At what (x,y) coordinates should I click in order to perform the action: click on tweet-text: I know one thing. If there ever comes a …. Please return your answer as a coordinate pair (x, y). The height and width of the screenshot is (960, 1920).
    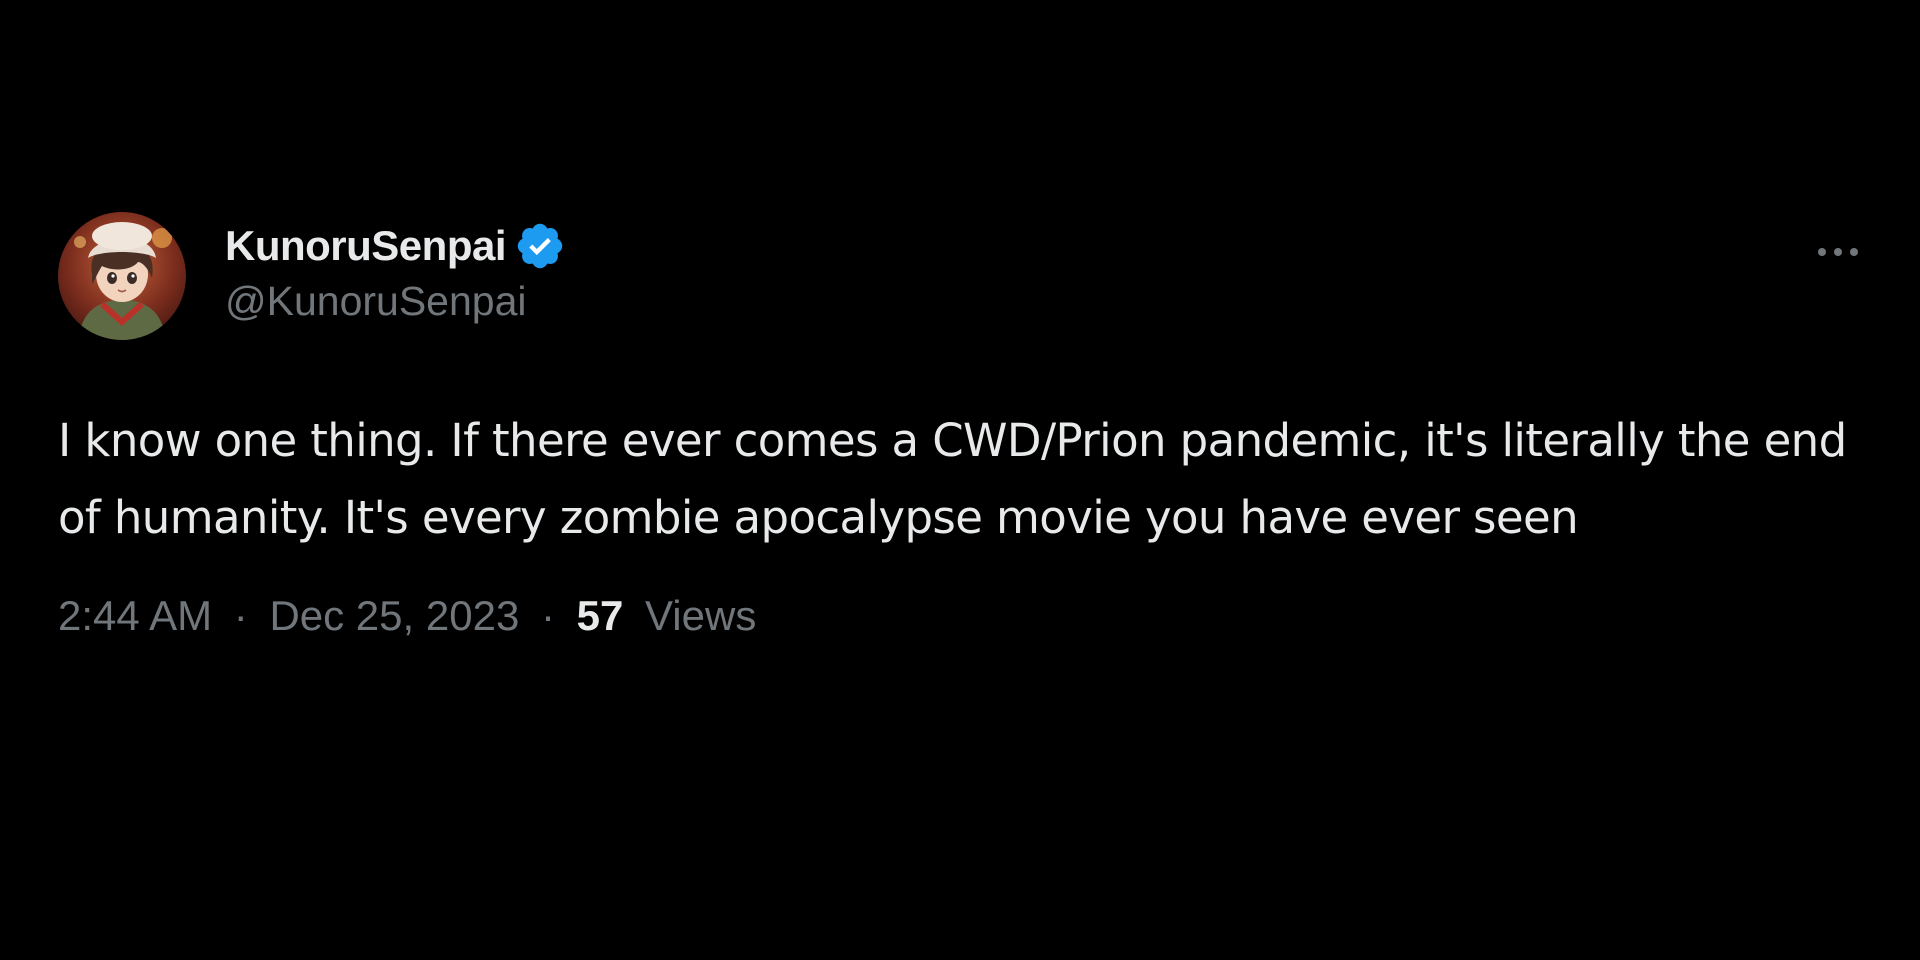
    Looking at the image, I should click on (952, 479).